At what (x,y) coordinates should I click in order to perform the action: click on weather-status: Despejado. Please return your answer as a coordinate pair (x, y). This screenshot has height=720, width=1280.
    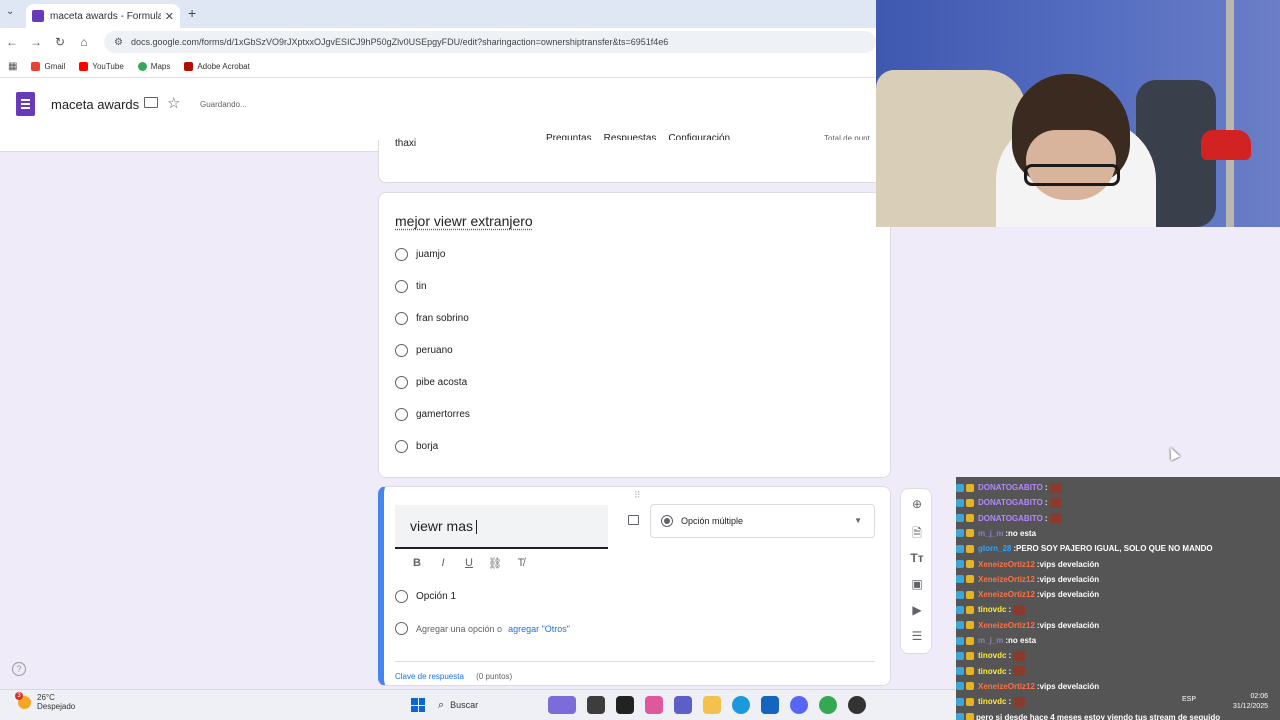
    Looking at the image, I should click on (56, 706).